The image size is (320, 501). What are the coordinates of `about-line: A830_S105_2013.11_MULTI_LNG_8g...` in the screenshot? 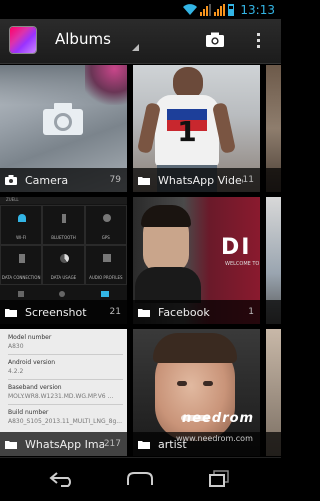 It's located at (65, 421).